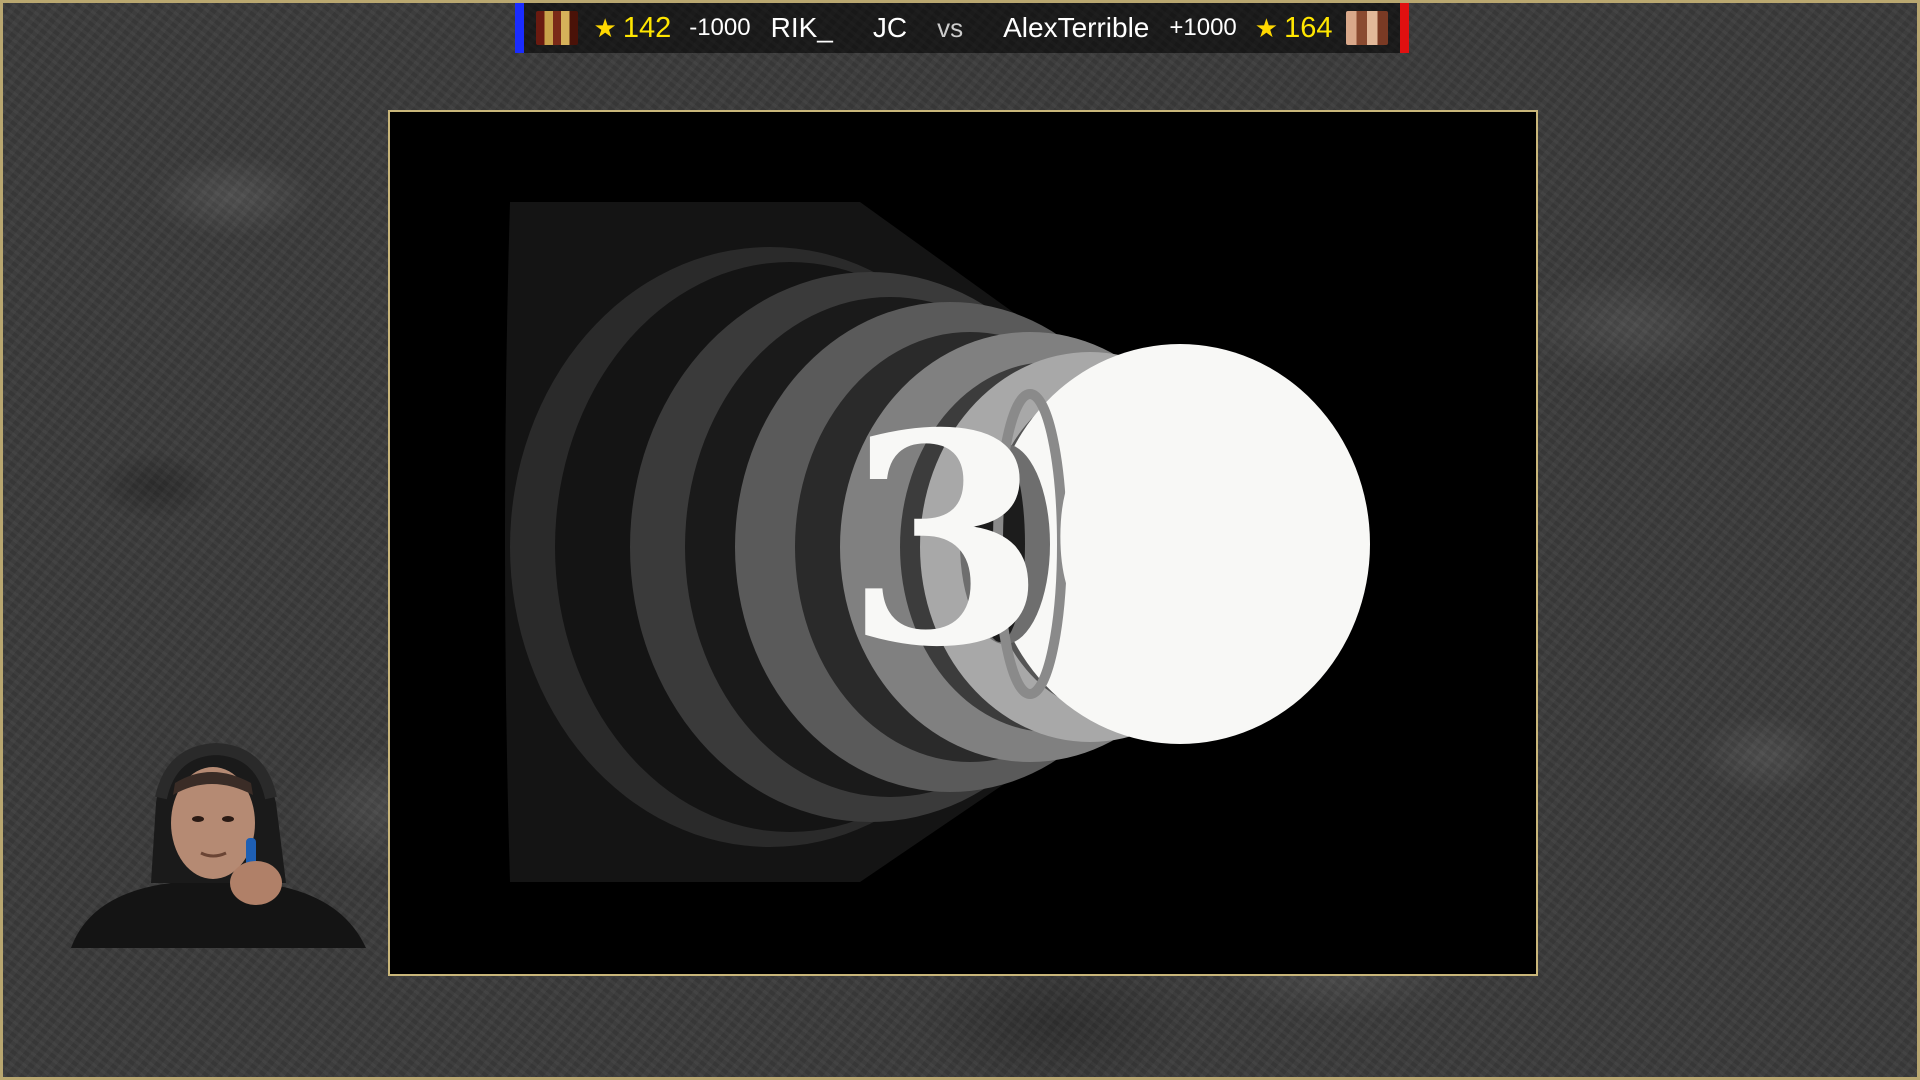  I want to click on left-player-avatar, so click(557, 28).